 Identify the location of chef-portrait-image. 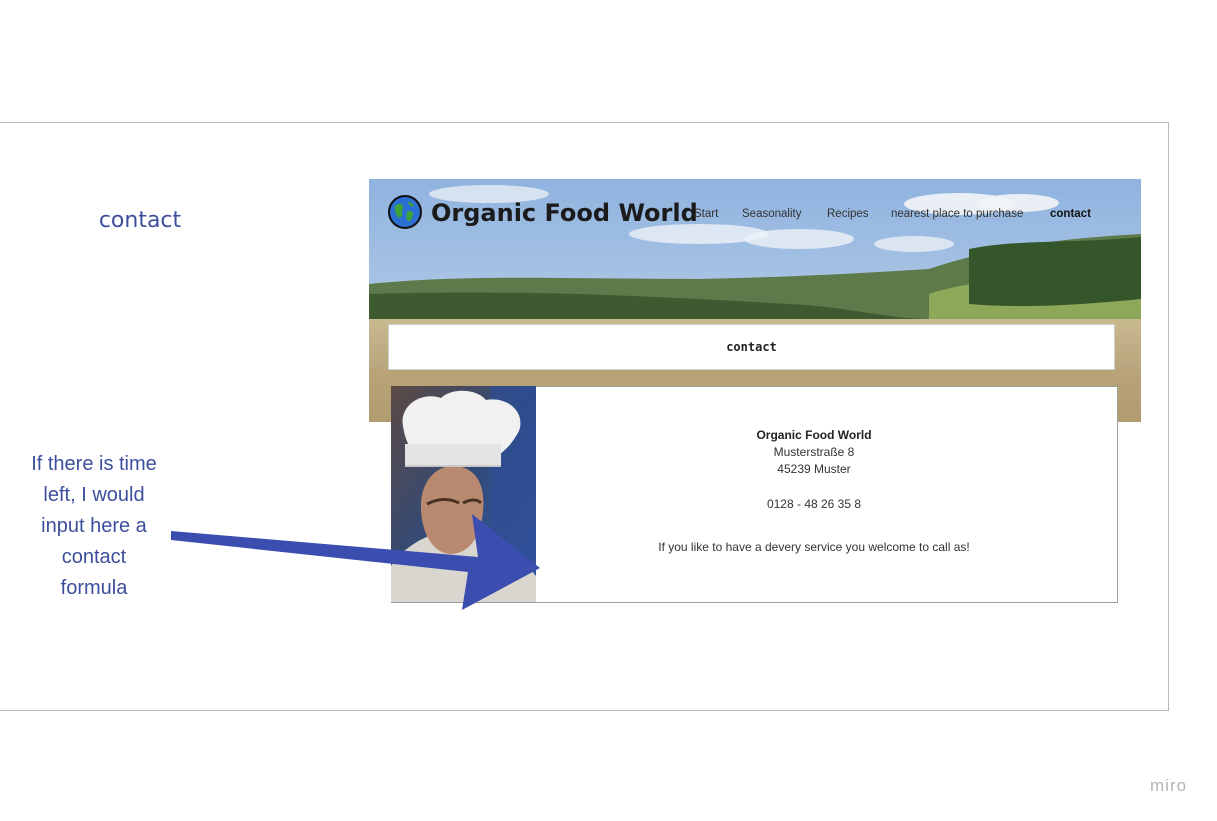
(463, 494).